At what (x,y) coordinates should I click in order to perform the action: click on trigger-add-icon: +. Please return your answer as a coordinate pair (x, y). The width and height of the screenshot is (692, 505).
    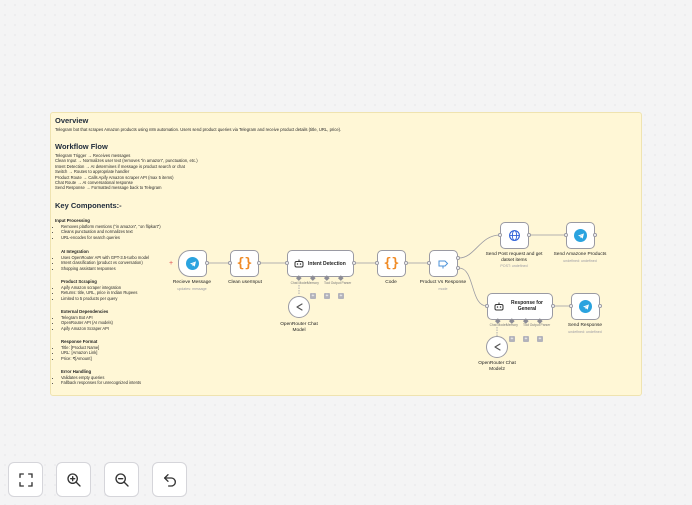
    Looking at the image, I should click on (171, 263).